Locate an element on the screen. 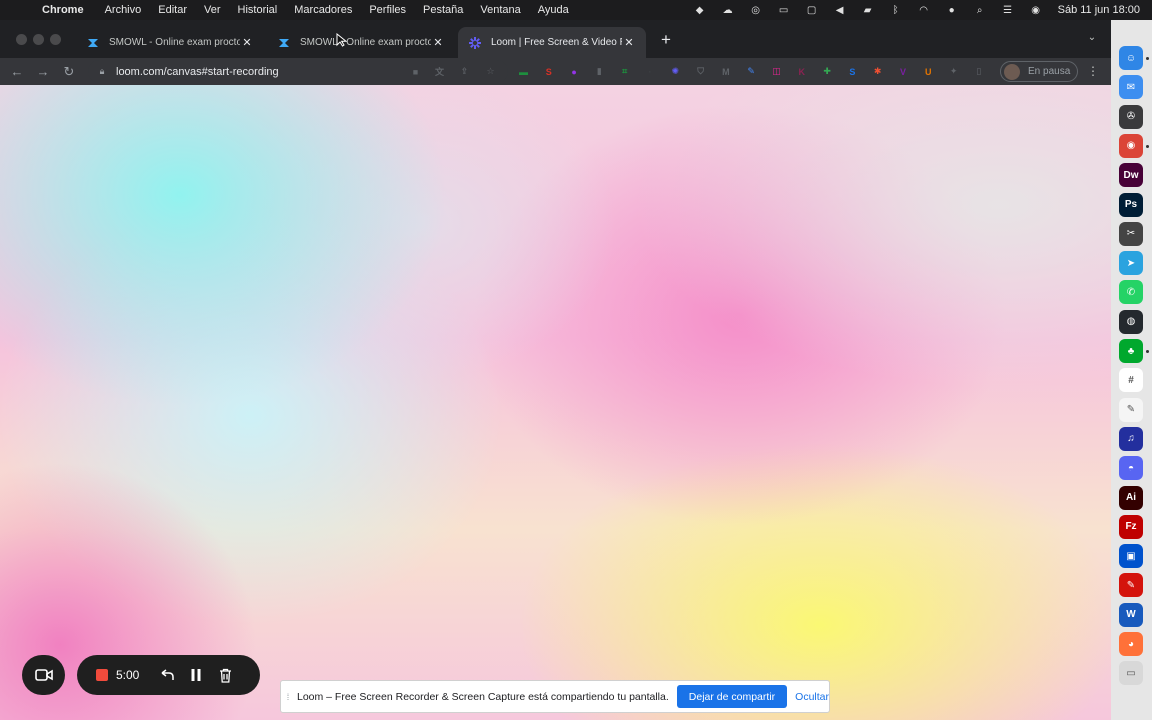 This screenshot has width=1152, height=720. cloud-icon: ☁ is located at coordinates (728, 10).